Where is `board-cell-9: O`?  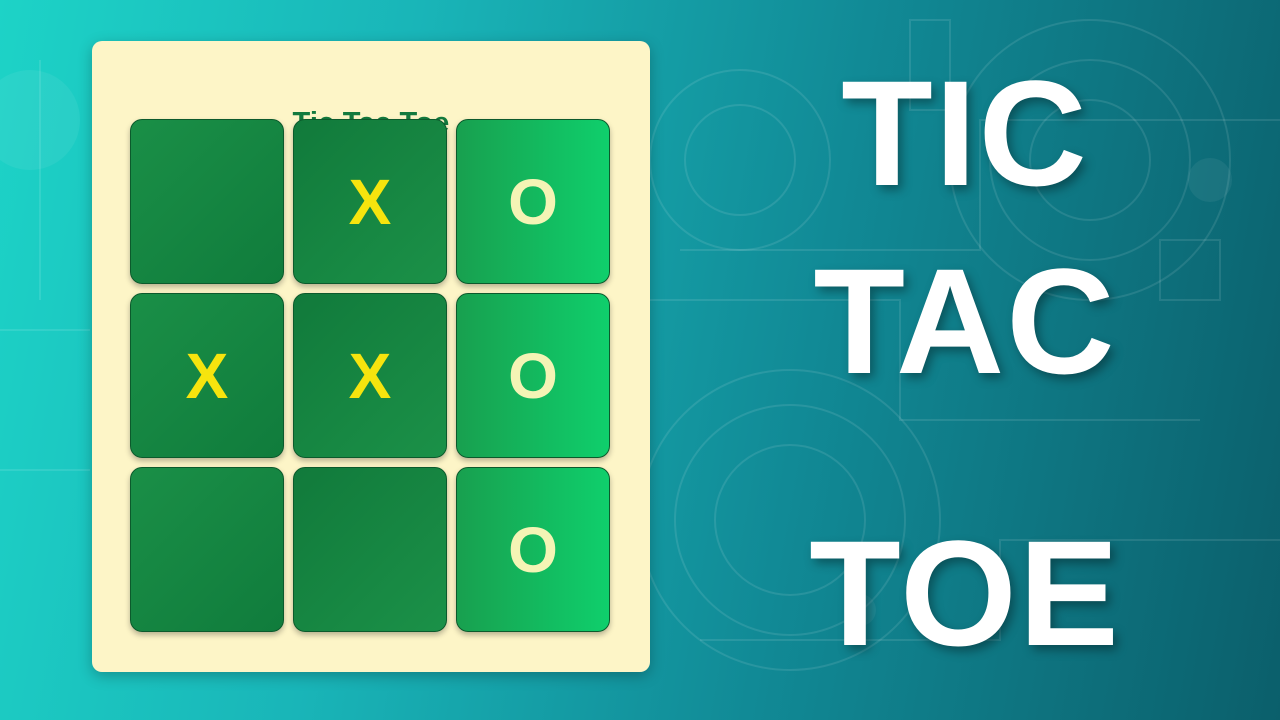
board-cell-9: O is located at coordinates (533, 549).